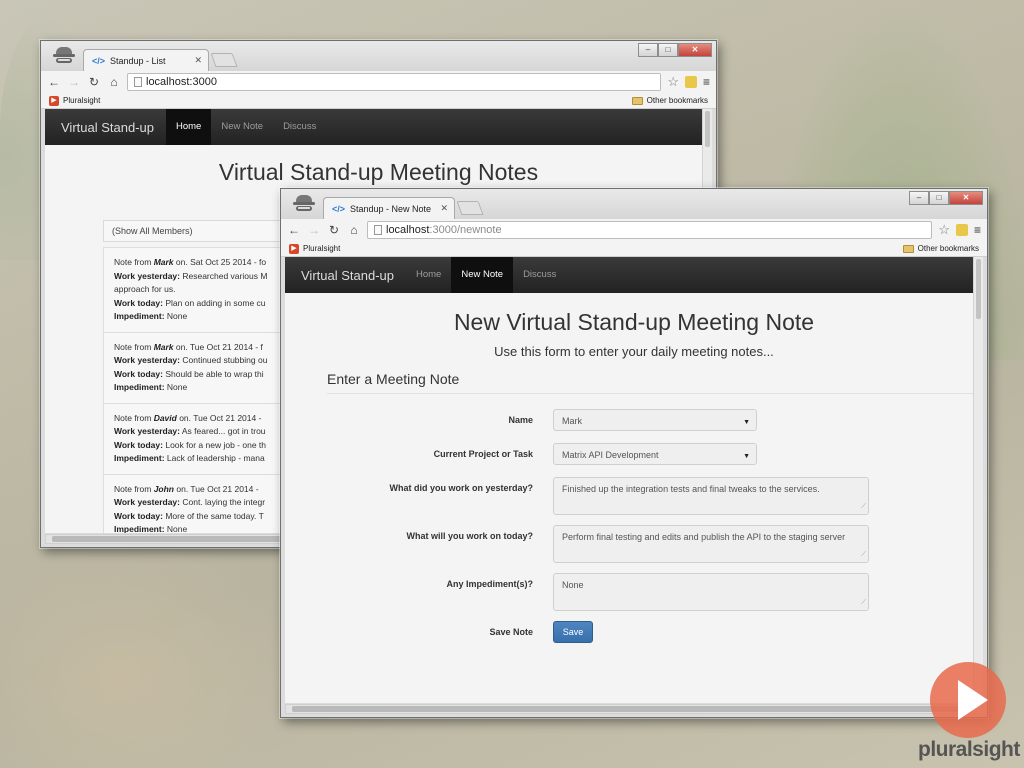  I want to click on tab-standup-new-note: </> Standup - New Note ✕, so click(389, 208).